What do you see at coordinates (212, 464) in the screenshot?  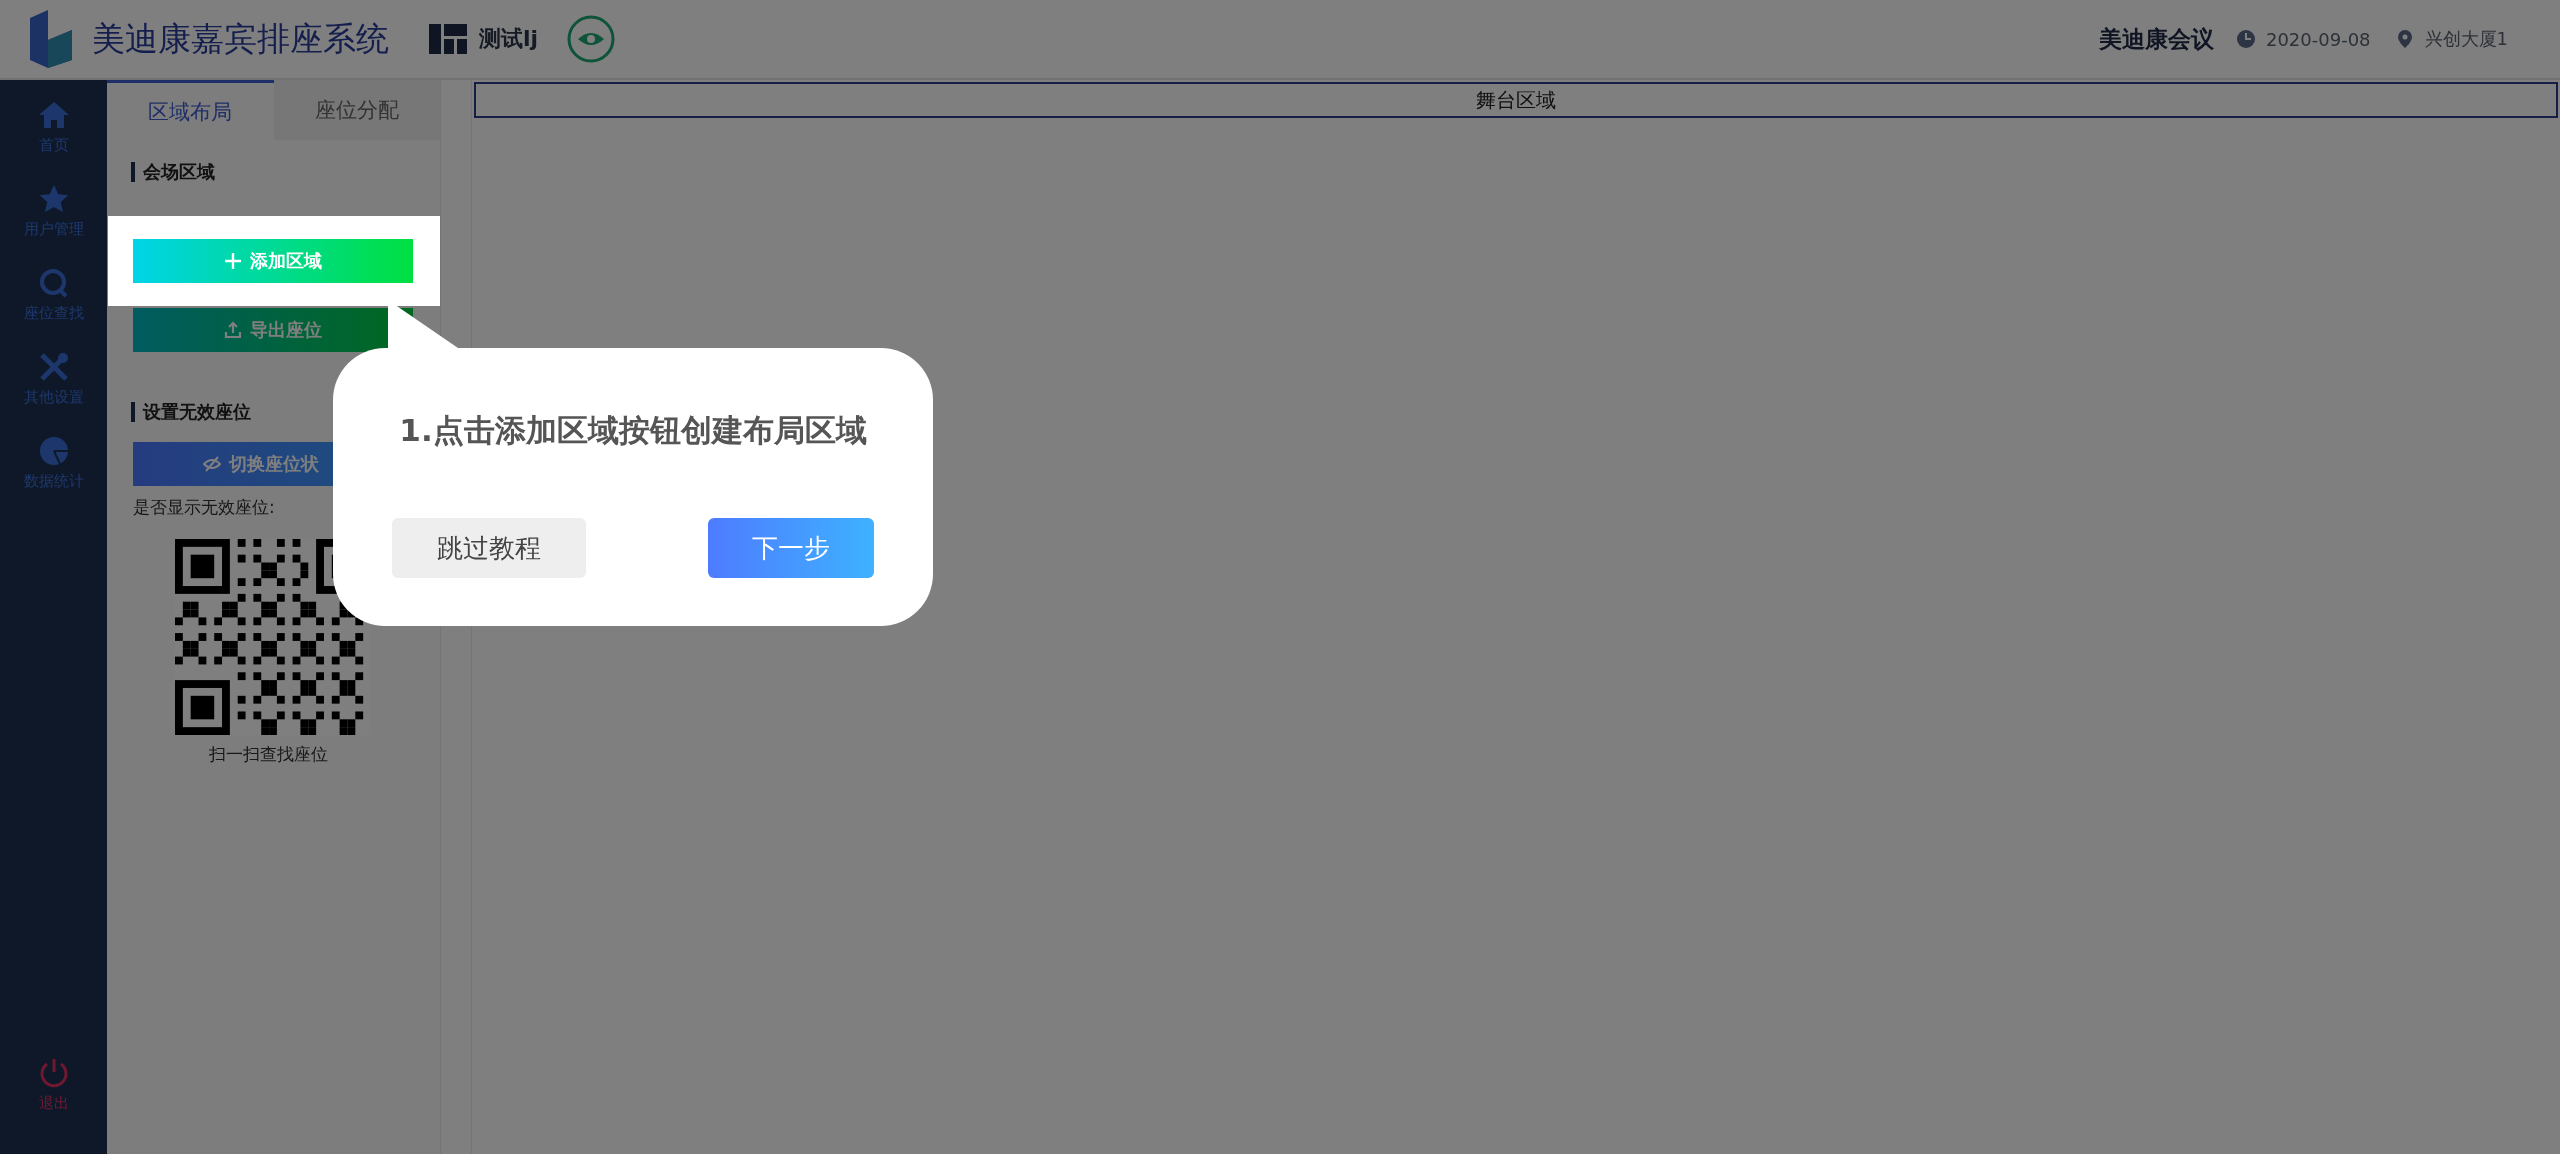 I see `eye-slash-icon` at bounding box center [212, 464].